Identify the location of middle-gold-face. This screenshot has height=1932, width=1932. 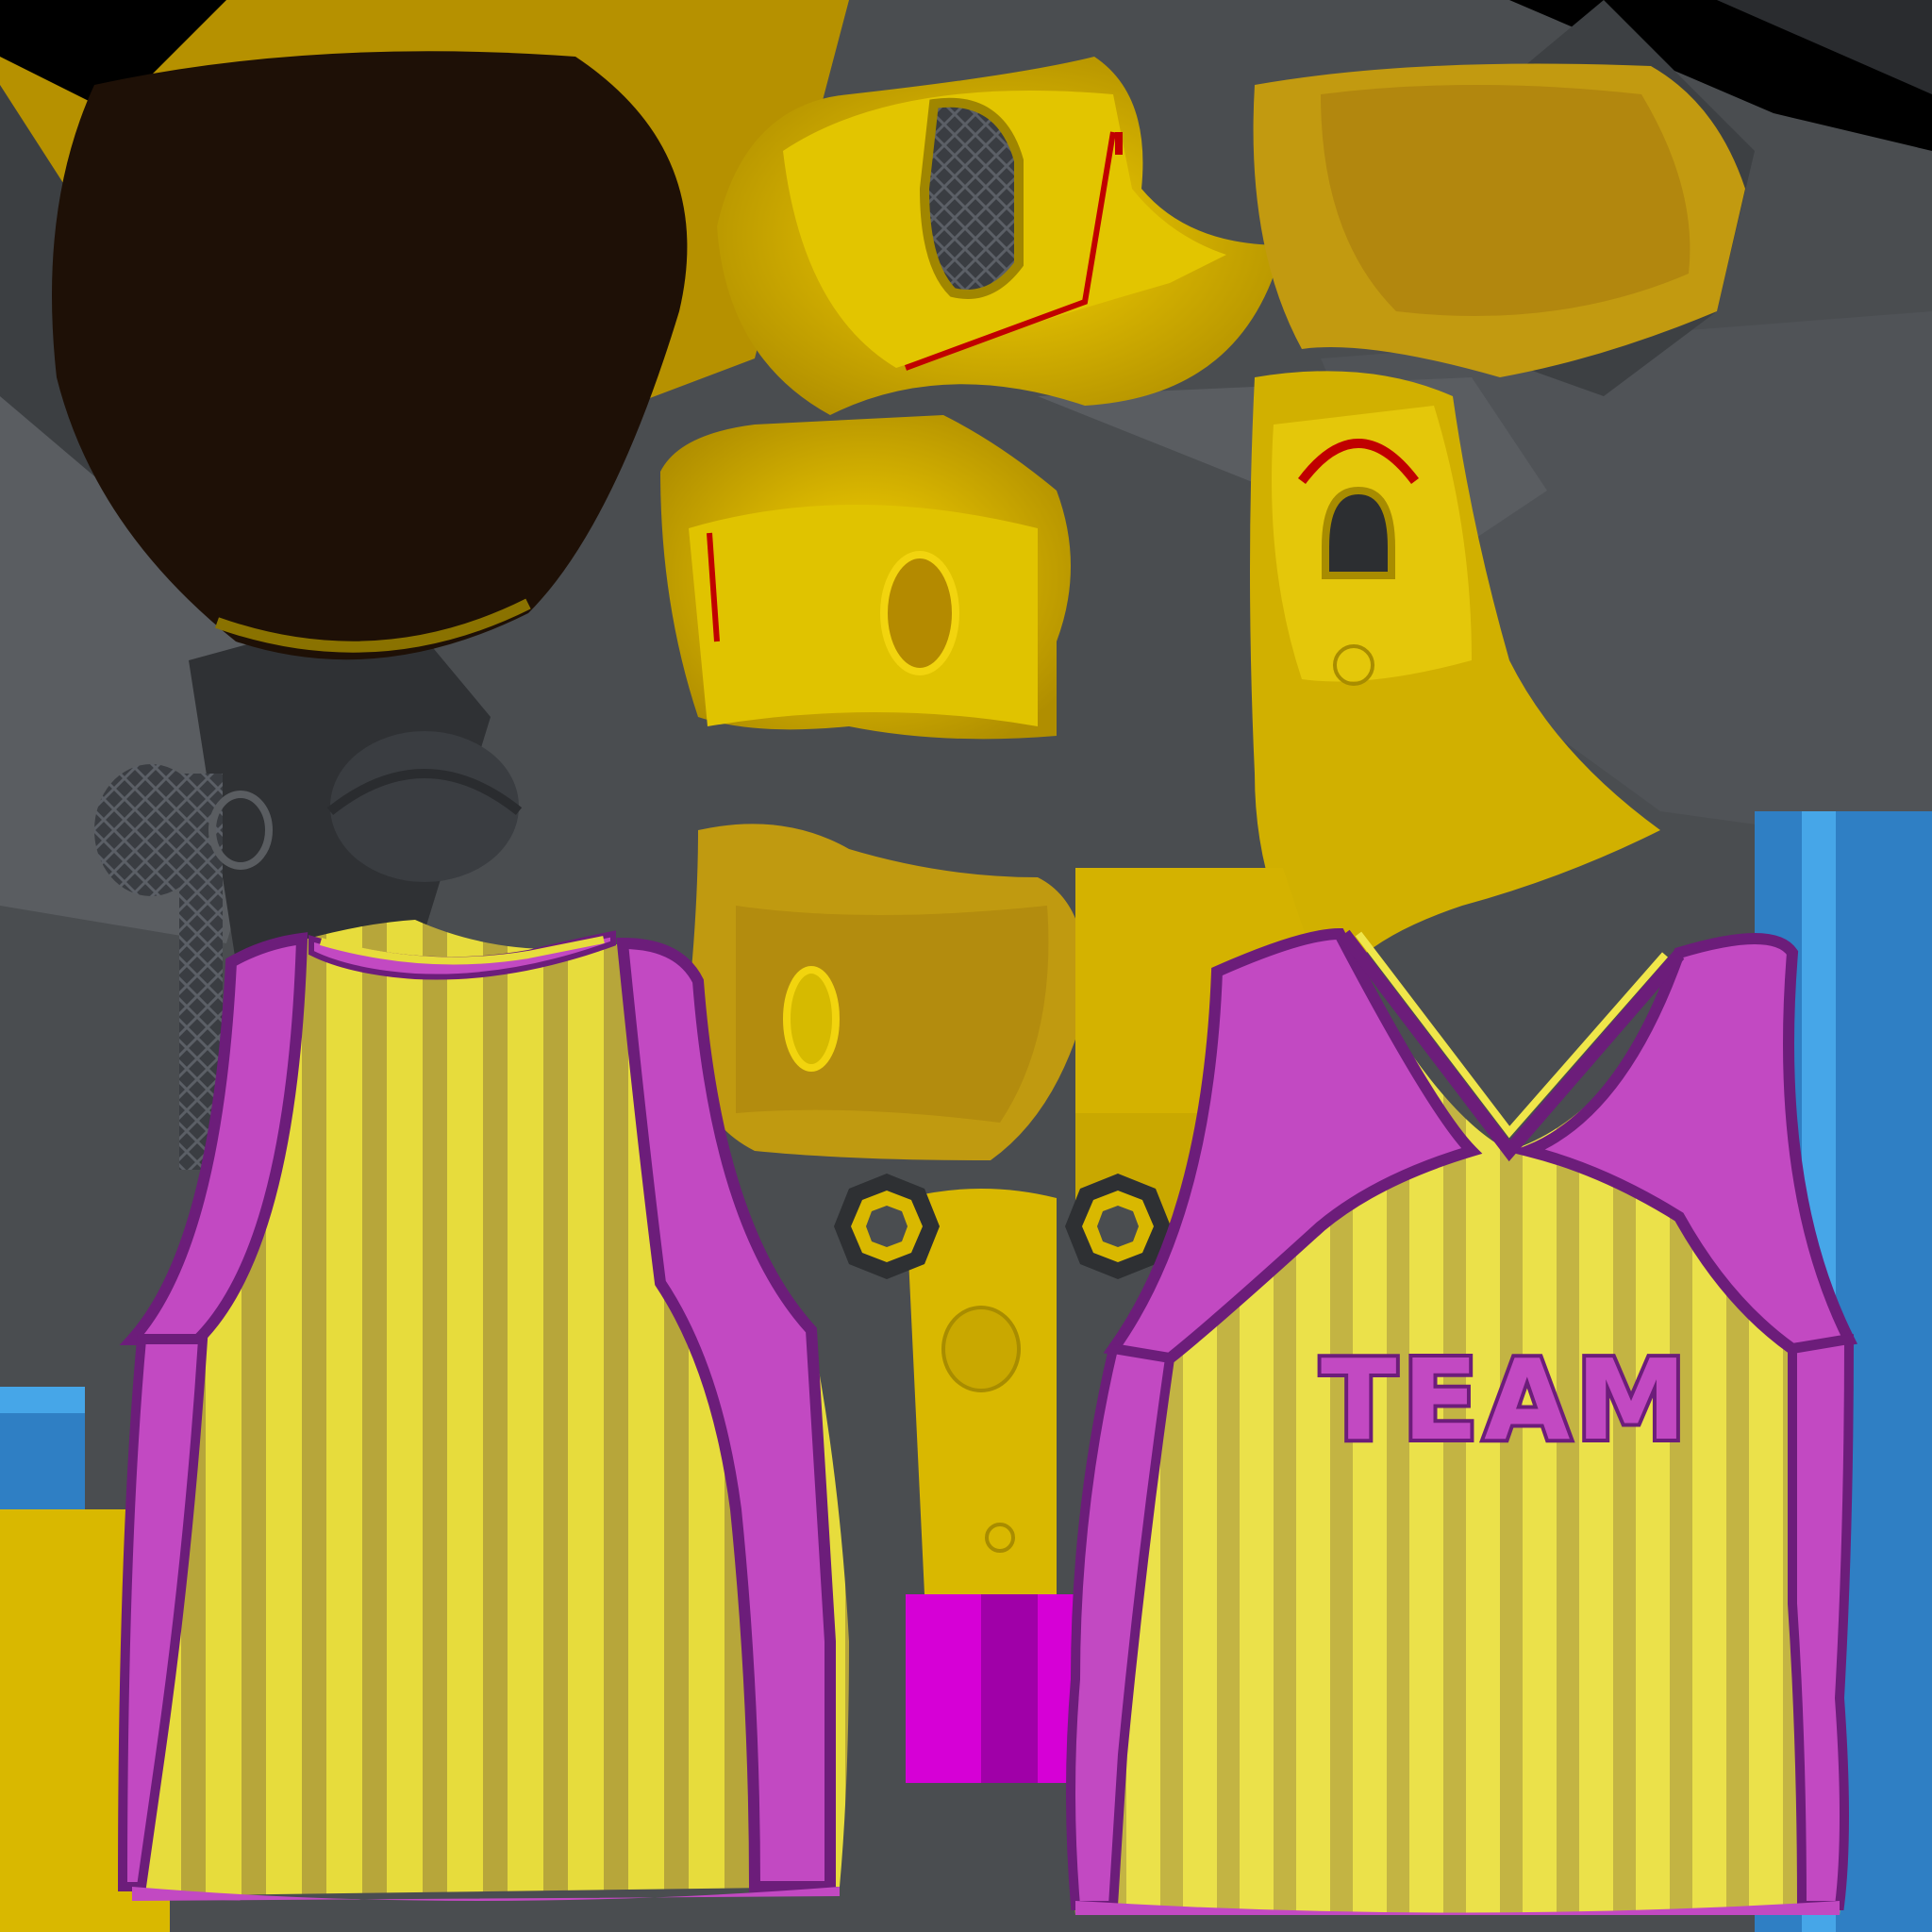
(864, 615).